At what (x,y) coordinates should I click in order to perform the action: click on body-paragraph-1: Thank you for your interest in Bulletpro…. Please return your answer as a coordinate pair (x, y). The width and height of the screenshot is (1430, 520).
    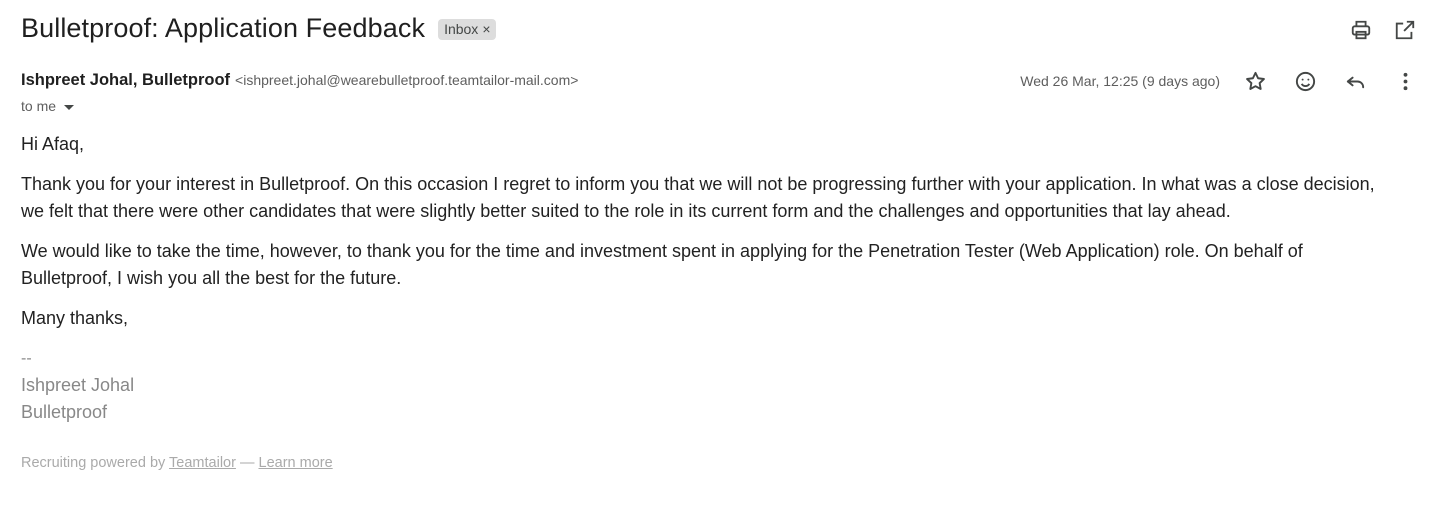
    Looking at the image, I should click on (698, 197).